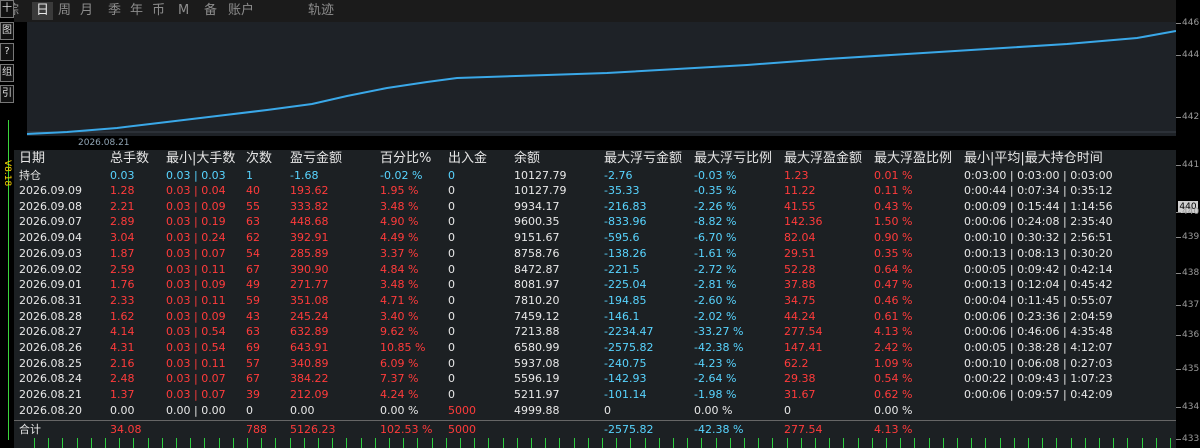 This screenshot has width=1200, height=448. What do you see at coordinates (114, 11) in the screenshot?
I see `tab-4: 季` at bounding box center [114, 11].